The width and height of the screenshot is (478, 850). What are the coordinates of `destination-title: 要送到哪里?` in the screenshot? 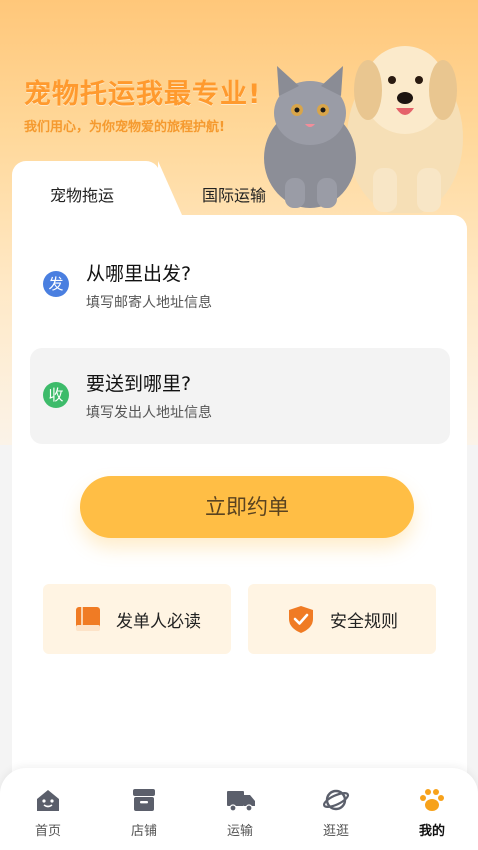 It's located at (139, 384).